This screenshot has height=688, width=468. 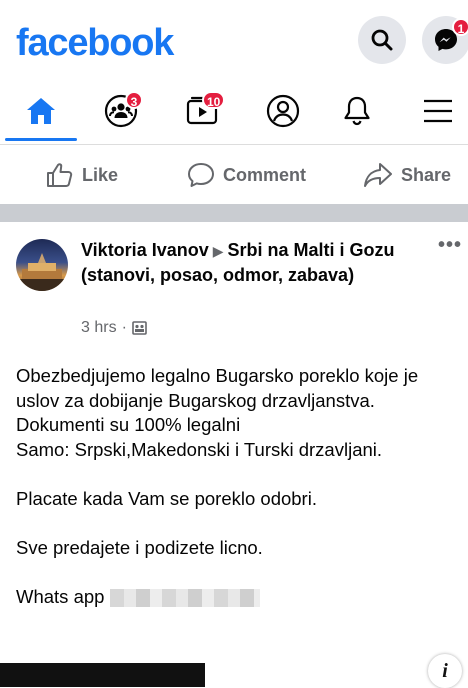 What do you see at coordinates (445, 671) in the screenshot?
I see `info-icon: i` at bounding box center [445, 671].